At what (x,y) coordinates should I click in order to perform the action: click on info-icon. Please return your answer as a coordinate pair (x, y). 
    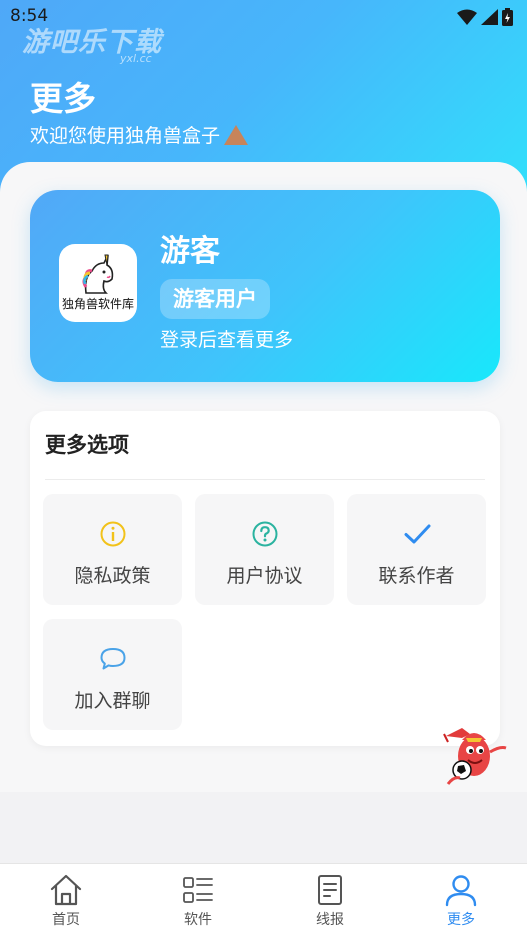
    Looking at the image, I should click on (112, 534).